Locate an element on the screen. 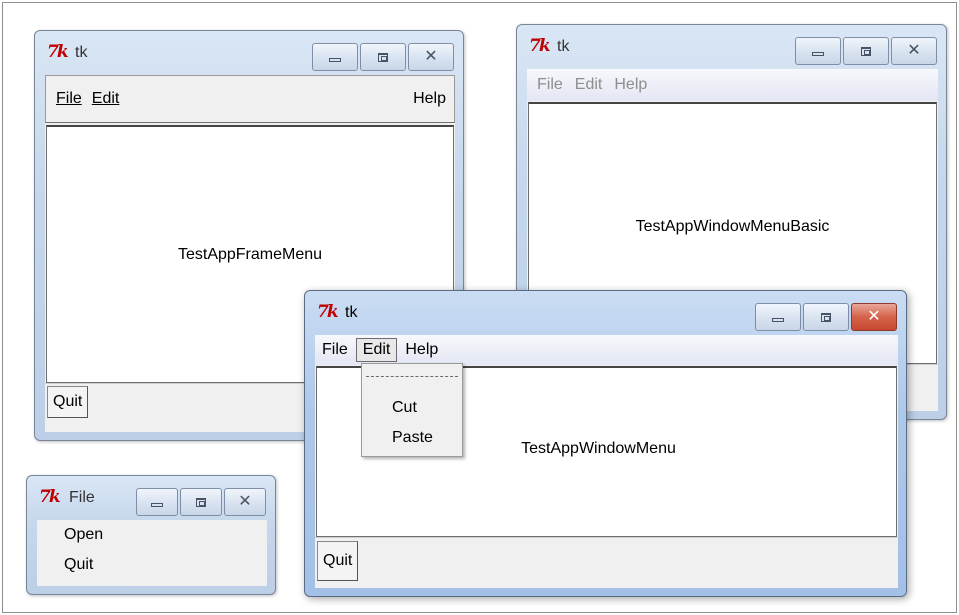 This screenshot has width=959, height=615. menu-item-quit: Quit is located at coordinates (78, 565).